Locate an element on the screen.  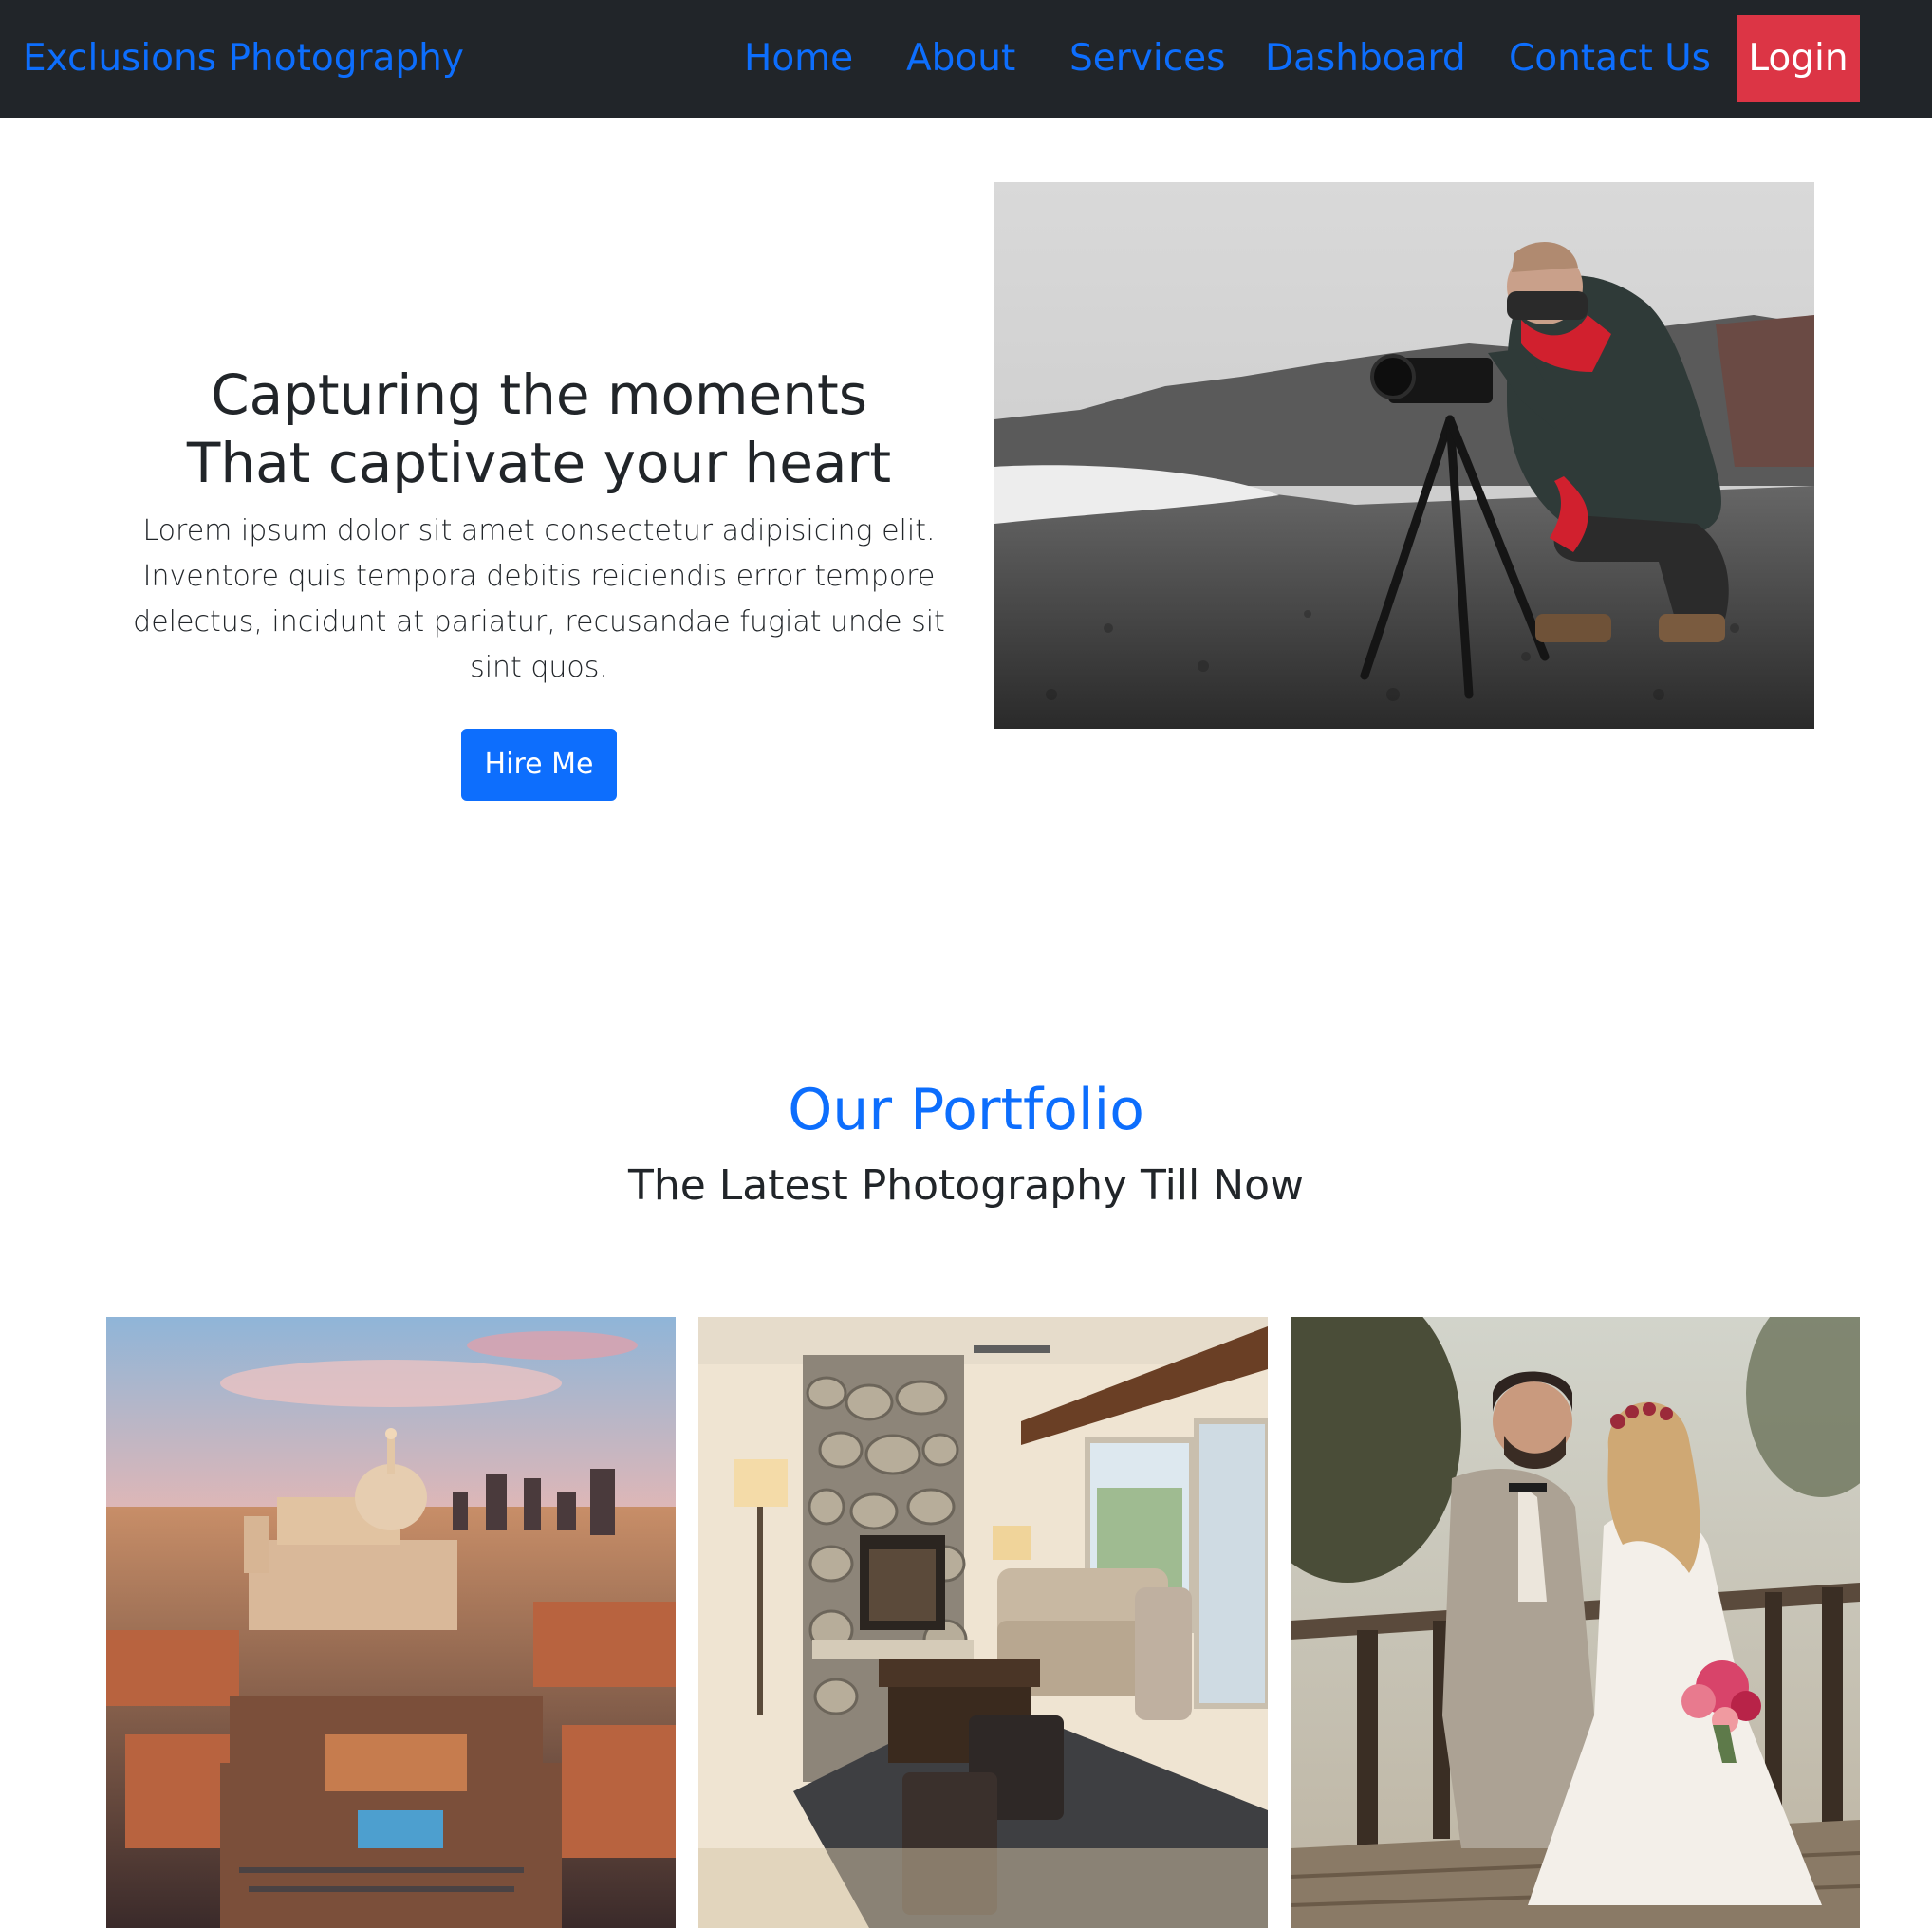
brand-link: Exclusions Photography is located at coordinates (243, 59).